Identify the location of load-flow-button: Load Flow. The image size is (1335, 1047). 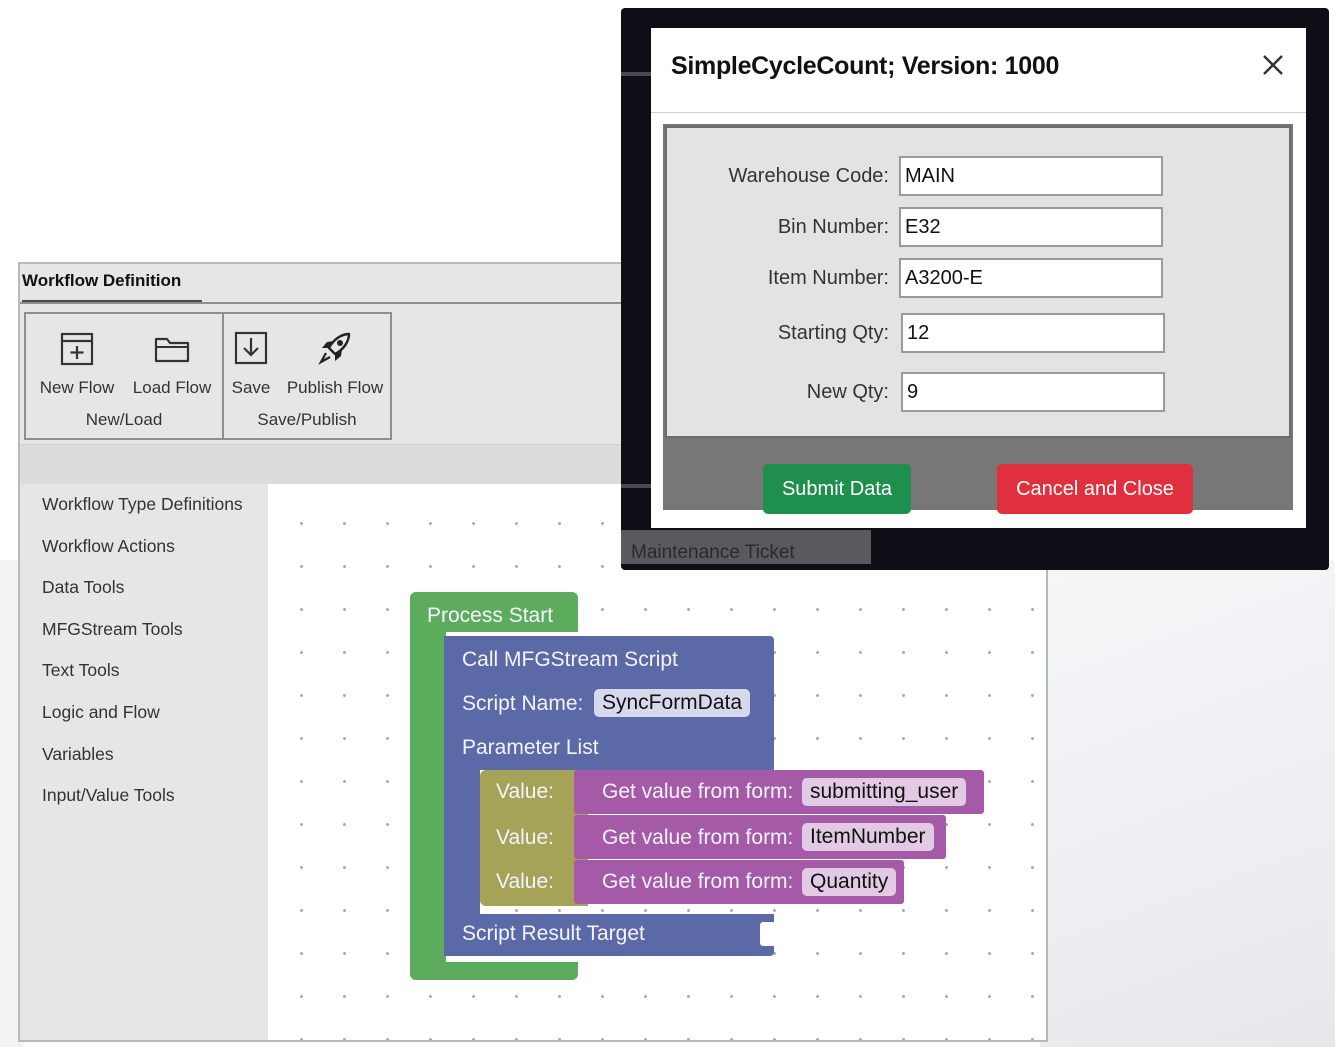
(172, 361).